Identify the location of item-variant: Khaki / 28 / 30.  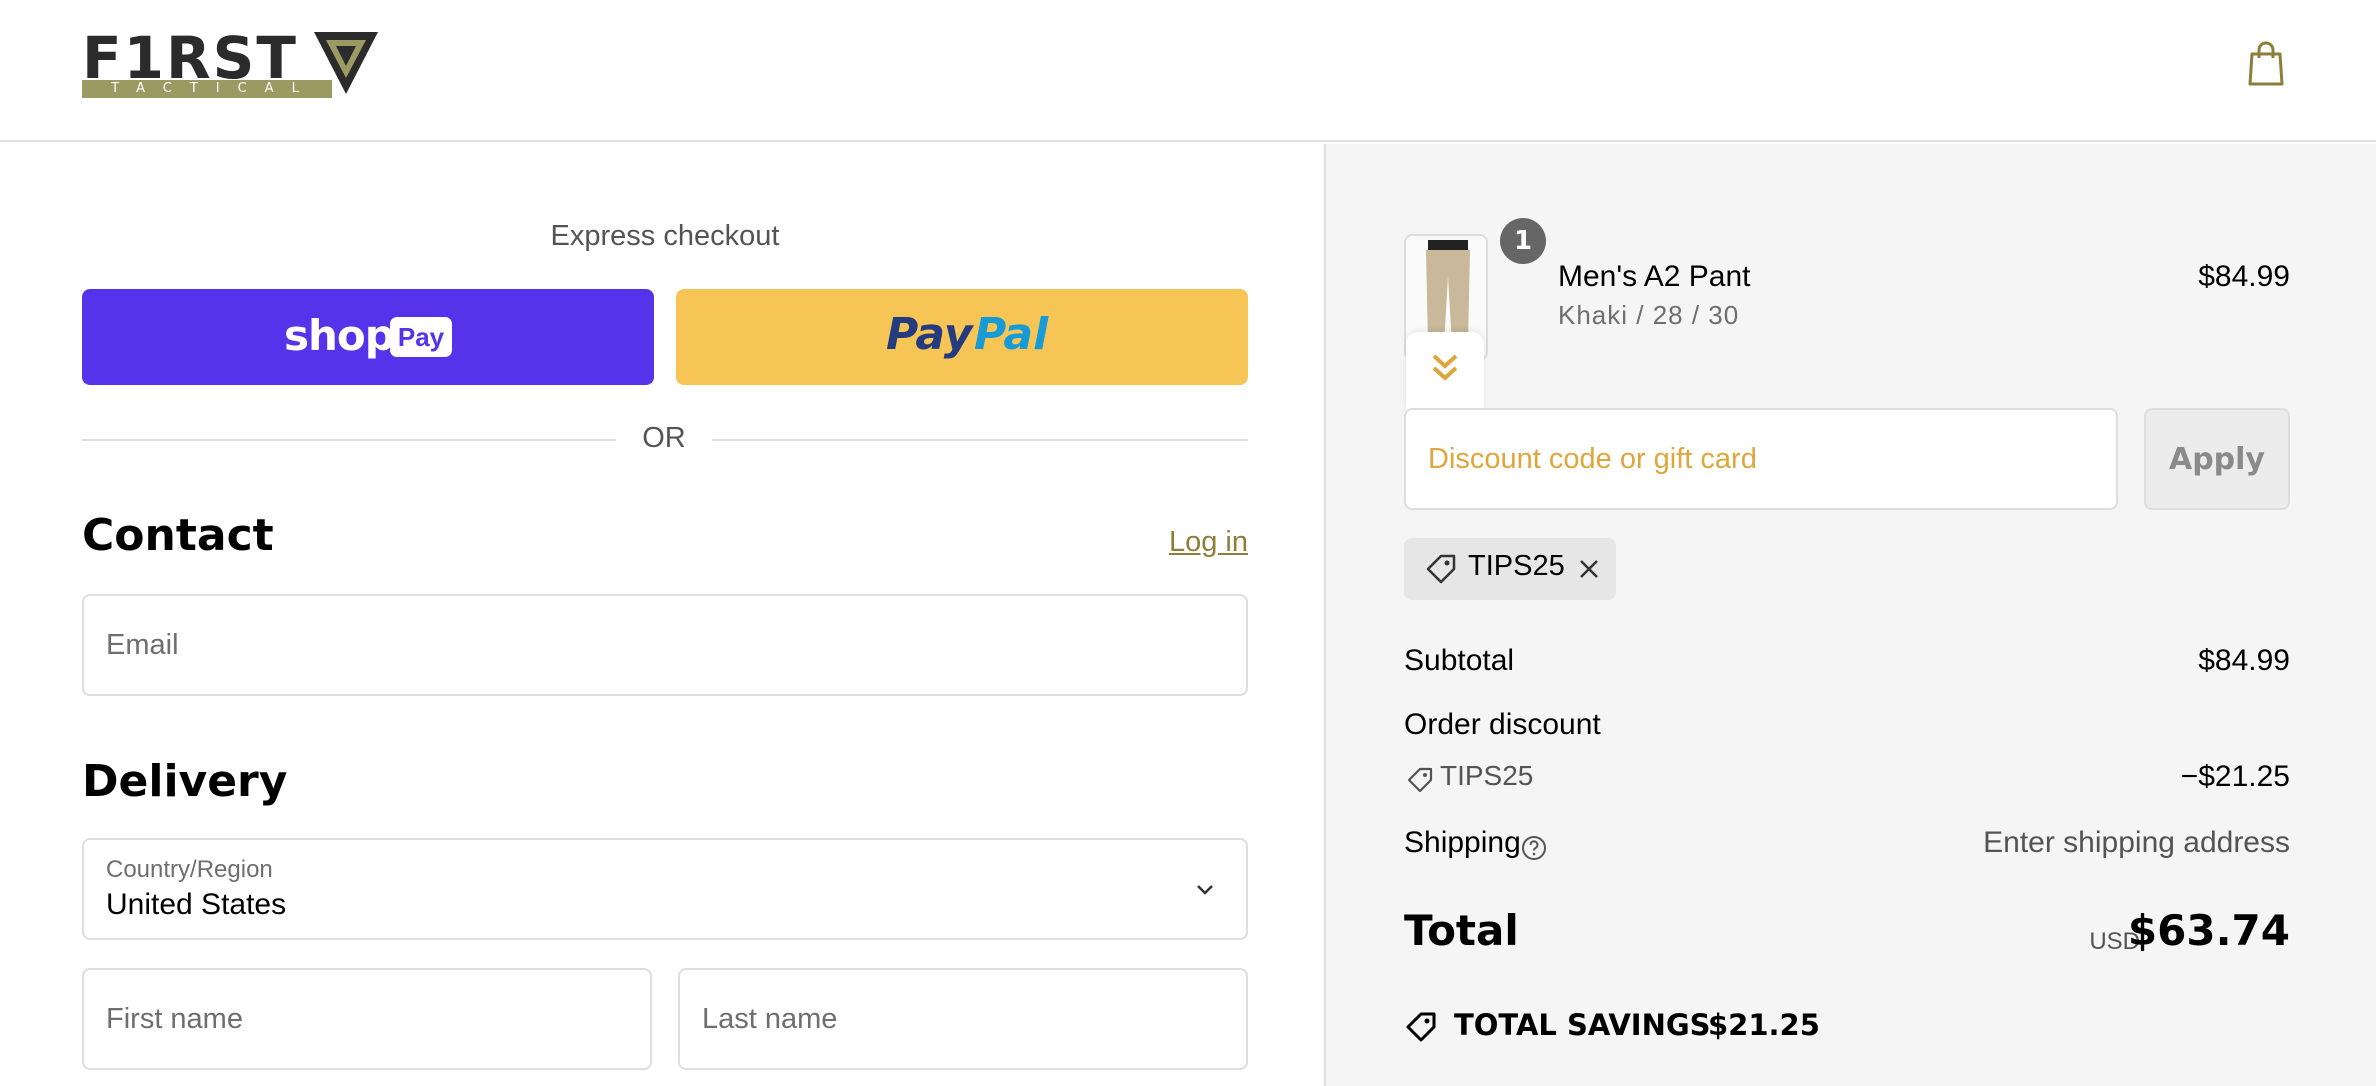
(1649, 315).